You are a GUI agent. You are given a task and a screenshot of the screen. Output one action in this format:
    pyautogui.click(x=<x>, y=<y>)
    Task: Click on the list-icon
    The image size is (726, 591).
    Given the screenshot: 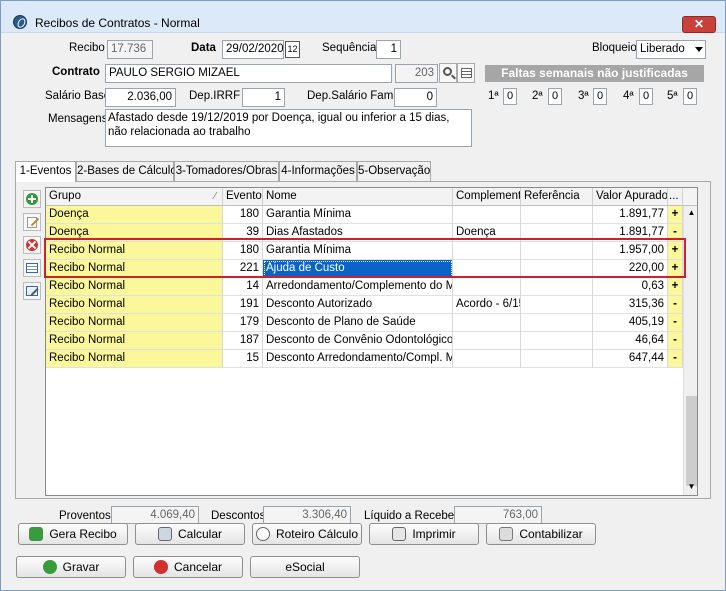 What is the action you would take?
    pyautogui.click(x=466, y=73)
    